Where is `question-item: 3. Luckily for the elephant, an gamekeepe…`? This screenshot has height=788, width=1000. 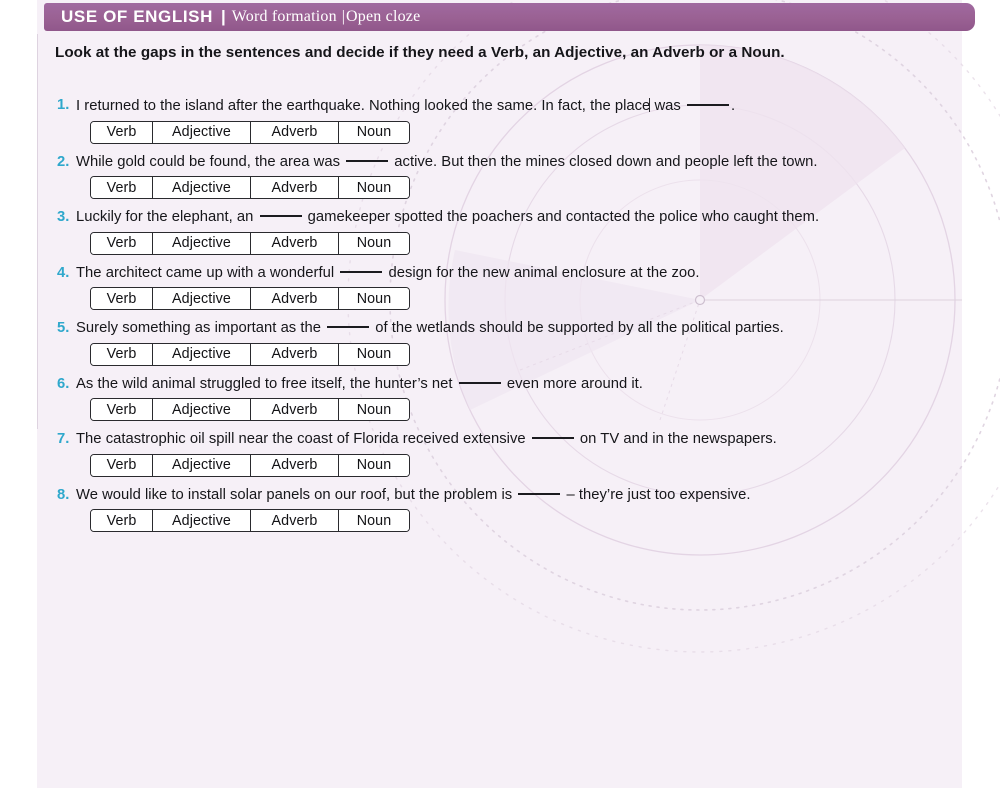 question-item: 3. Luckily for the elephant, an gamekeepe… is located at coordinates (505, 231).